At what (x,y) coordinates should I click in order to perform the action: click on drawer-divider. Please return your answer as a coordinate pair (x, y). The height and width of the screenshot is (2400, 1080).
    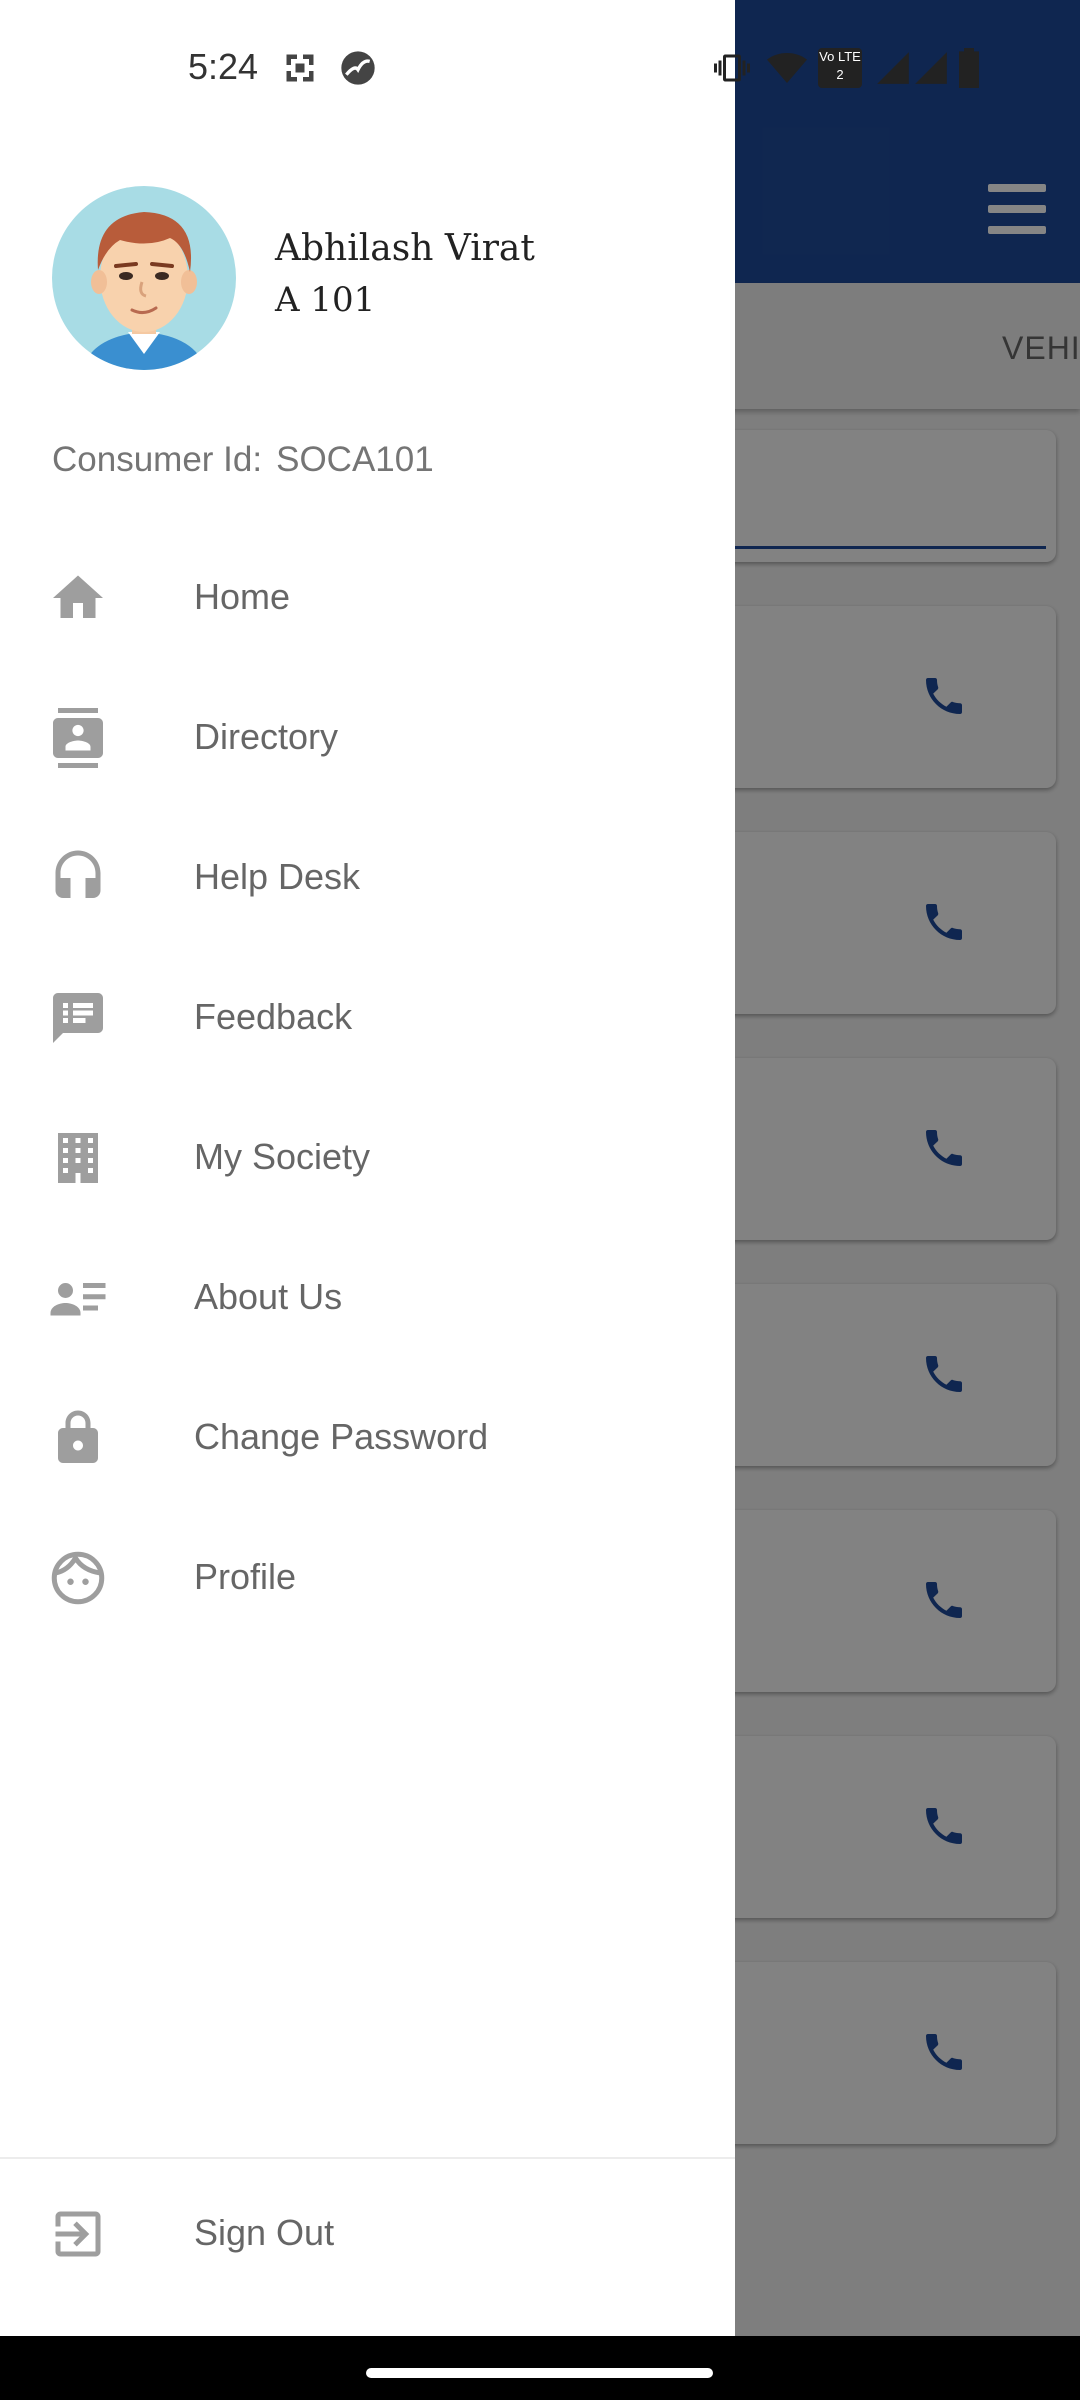
    Looking at the image, I should click on (367, 2158).